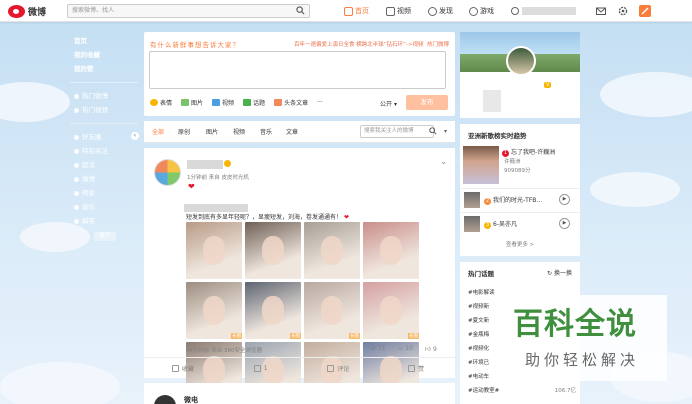 The width and height of the screenshot is (692, 404). What do you see at coordinates (104, 69) in the screenshot?
I see `leftnav-likes: 我的赞` at bounding box center [104, 69].